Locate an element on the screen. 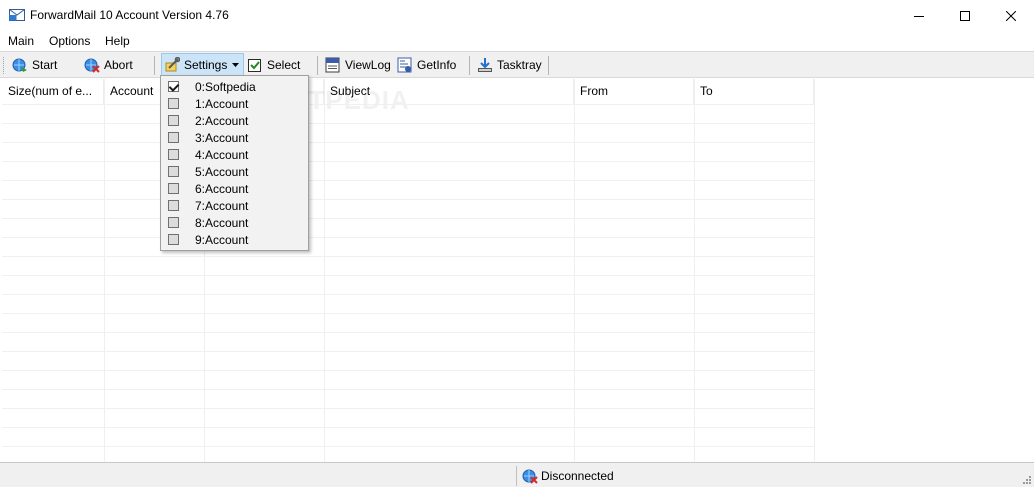 The height and width of the screenshot is (487, 1034). resize-grip-icon is located at coordinates (1027, 480).